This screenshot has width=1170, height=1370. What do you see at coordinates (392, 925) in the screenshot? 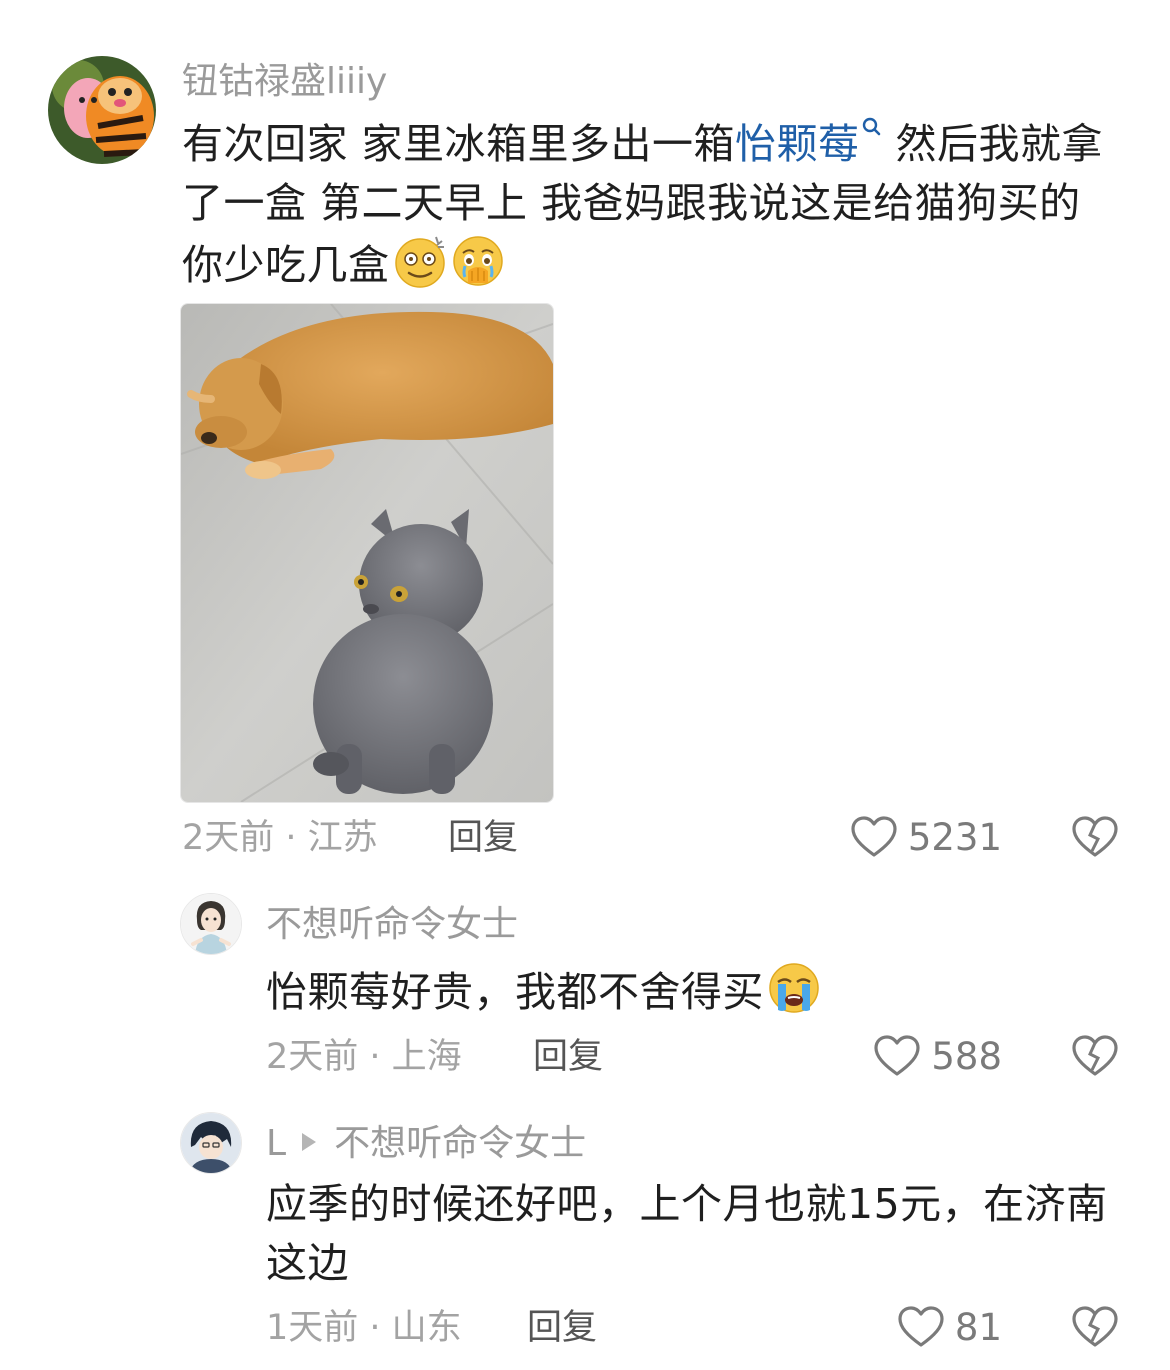
I see `comment-username: 不想听命令女士` at bounding box center [392, 925].